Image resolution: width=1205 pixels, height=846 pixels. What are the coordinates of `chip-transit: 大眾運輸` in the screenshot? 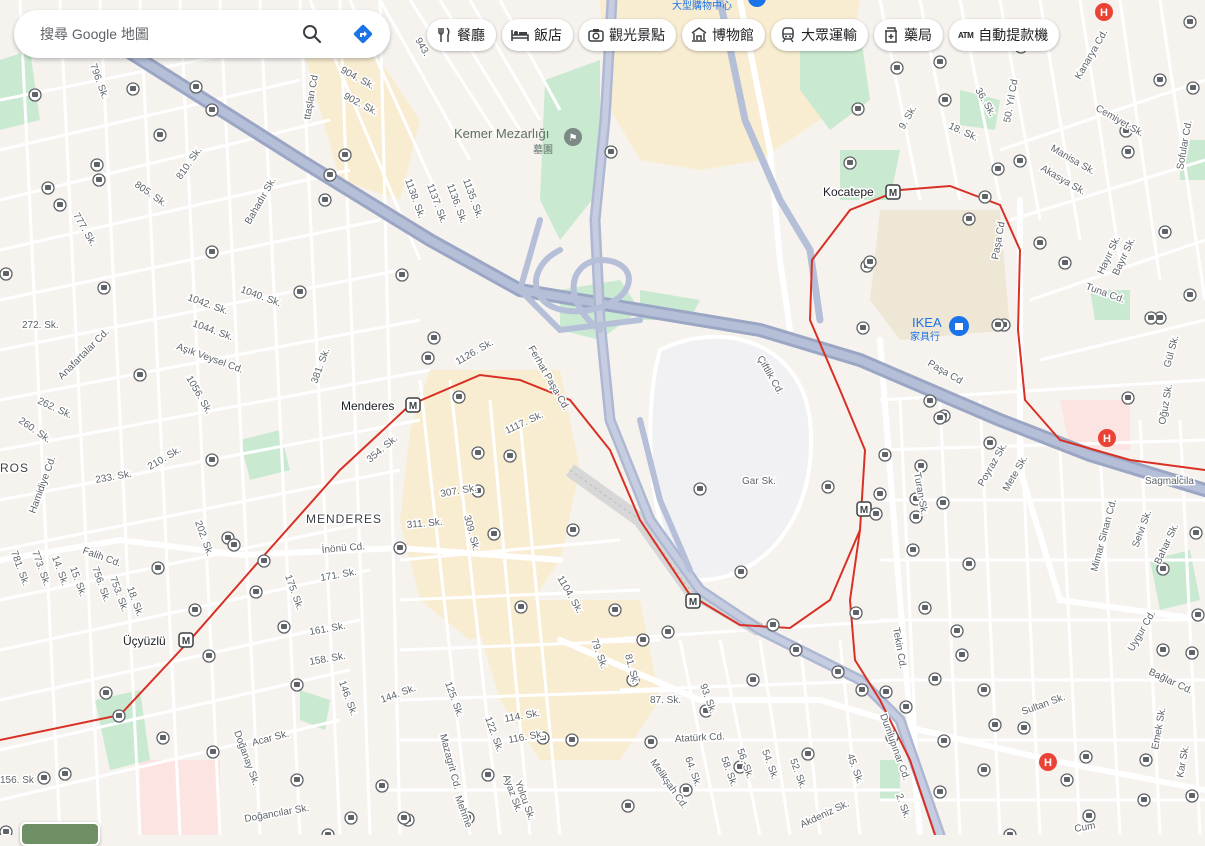 It's located at (819, 35).